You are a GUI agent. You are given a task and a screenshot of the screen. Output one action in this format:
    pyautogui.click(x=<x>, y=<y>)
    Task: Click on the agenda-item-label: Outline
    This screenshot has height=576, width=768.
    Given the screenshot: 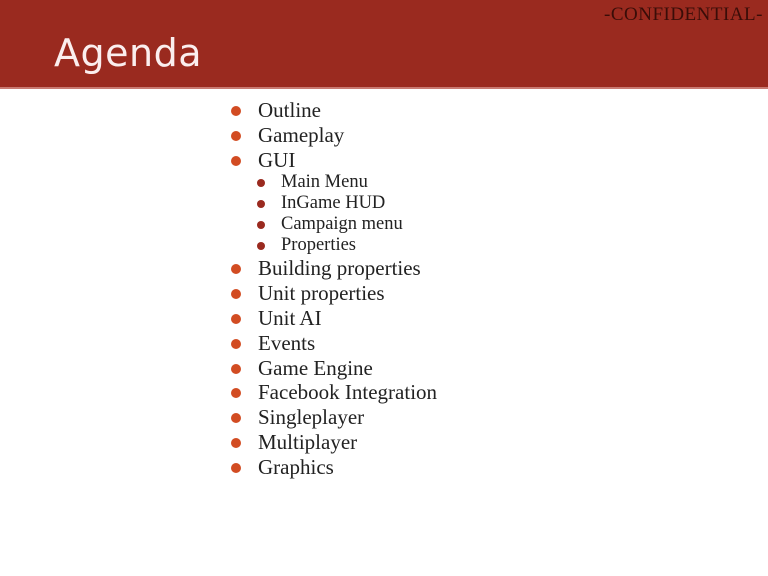 What is the action you would take?
    pyautogui.click(x=289, y=110)
    